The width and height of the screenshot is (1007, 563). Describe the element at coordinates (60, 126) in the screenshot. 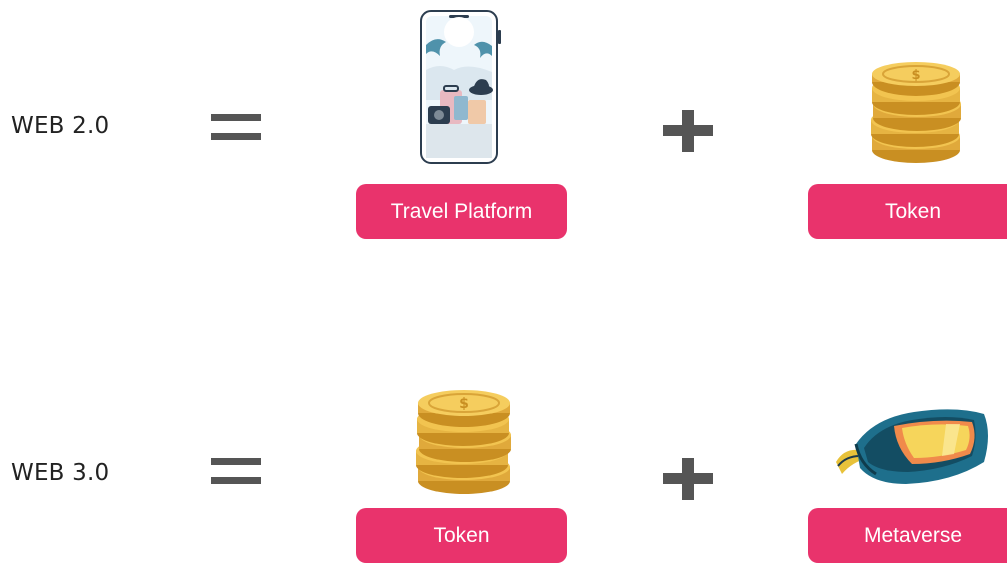

I see `web-version-label: WEB 2.0` at that location.